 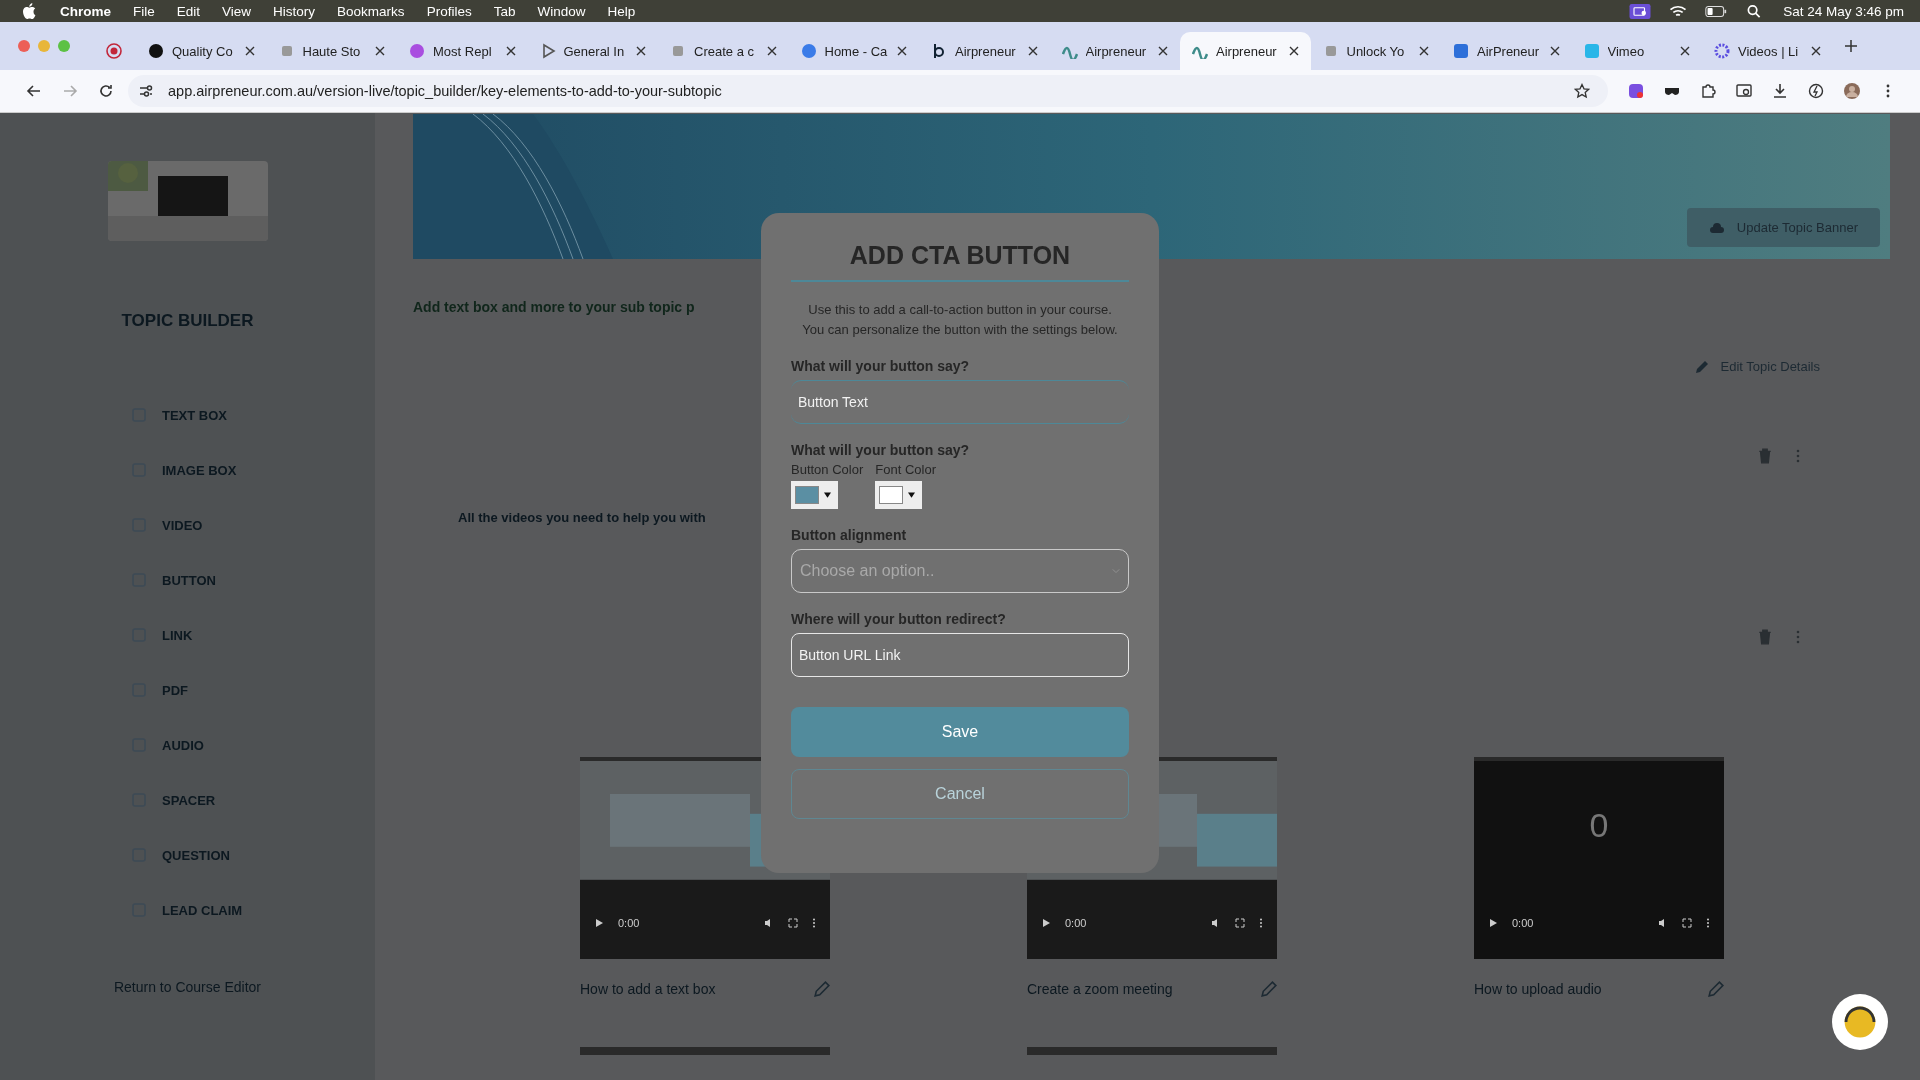 I want to click on download-icon, so click(x=1780, y=91).